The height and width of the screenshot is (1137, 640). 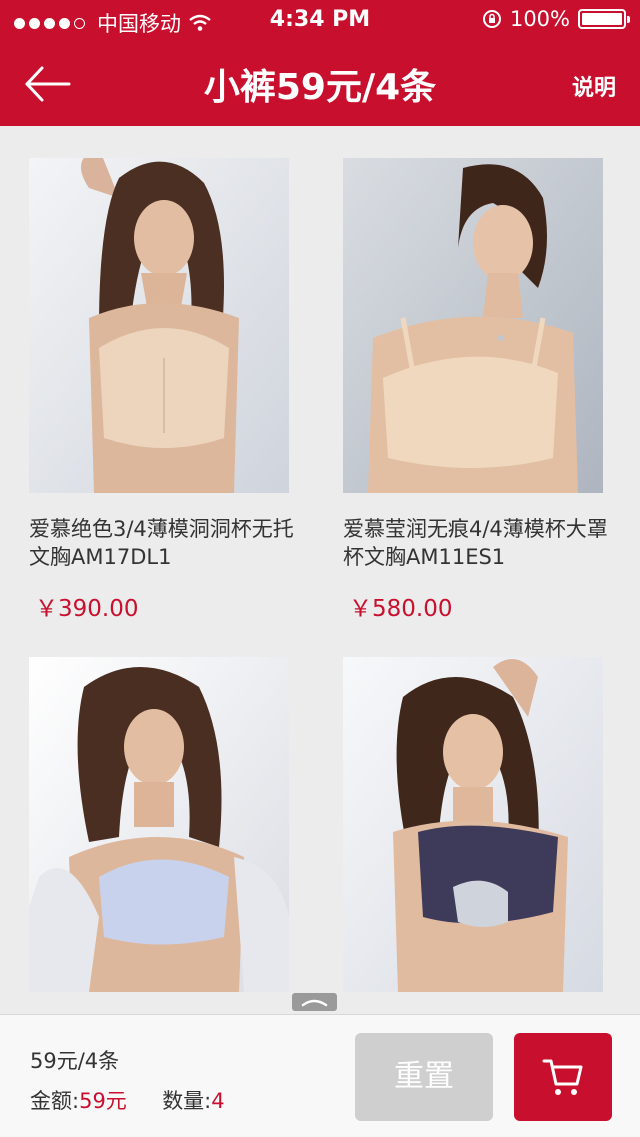 I want to click on cart-button, so click(x=563, y=1077).